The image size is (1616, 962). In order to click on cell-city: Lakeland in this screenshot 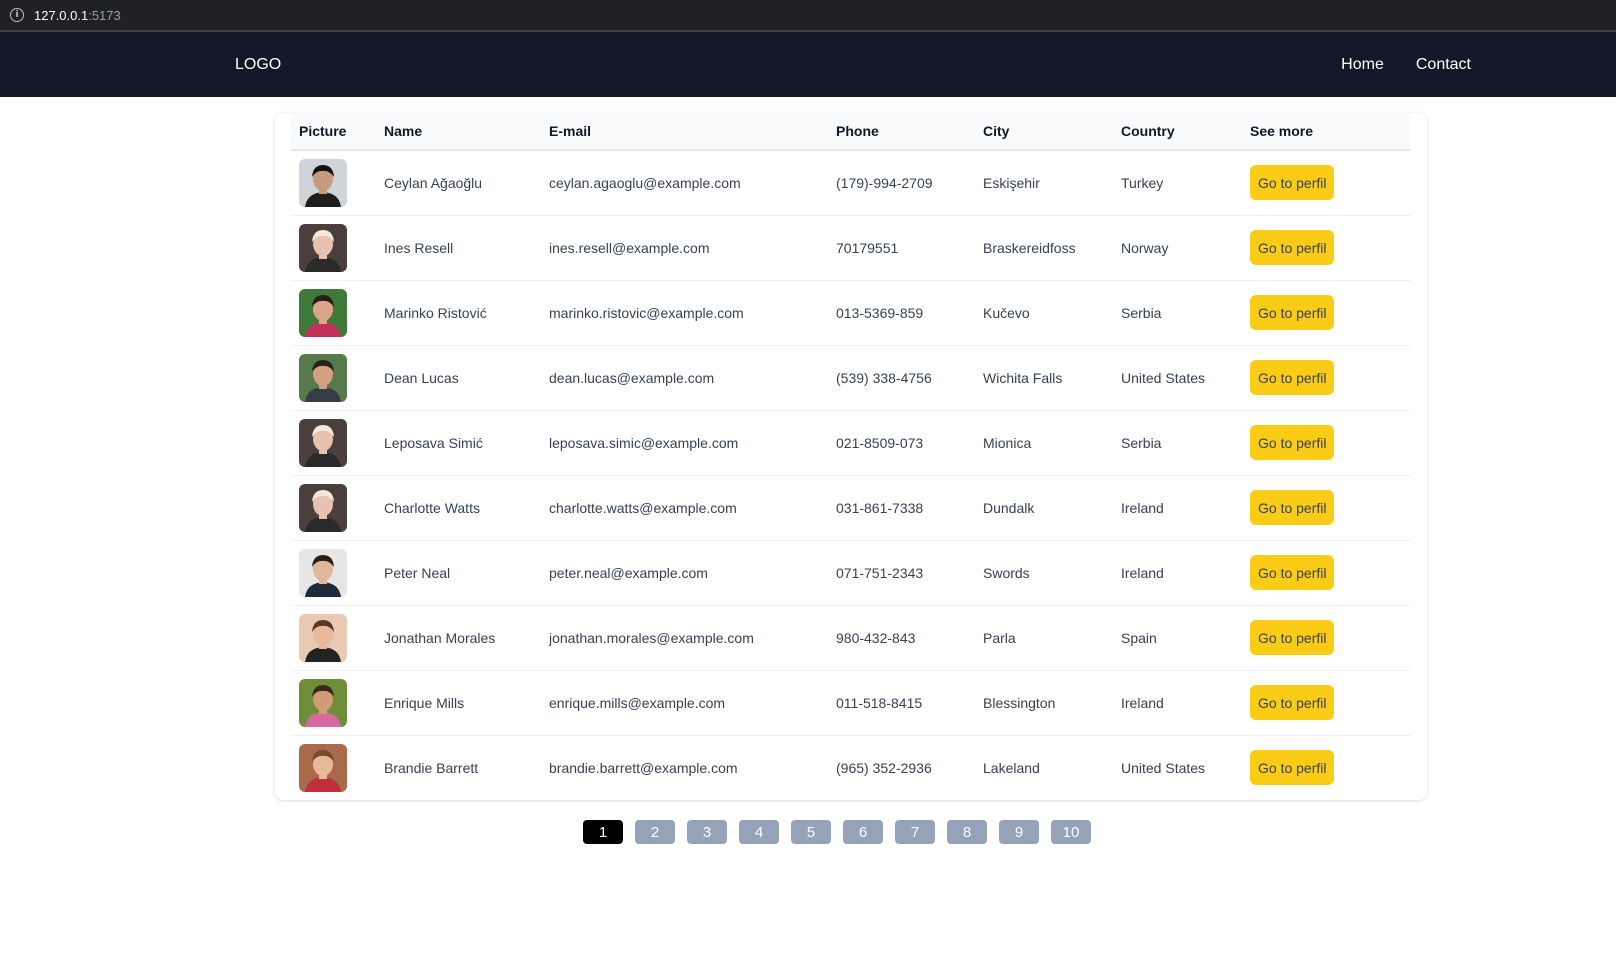, I will do `click(1011, 767)`.